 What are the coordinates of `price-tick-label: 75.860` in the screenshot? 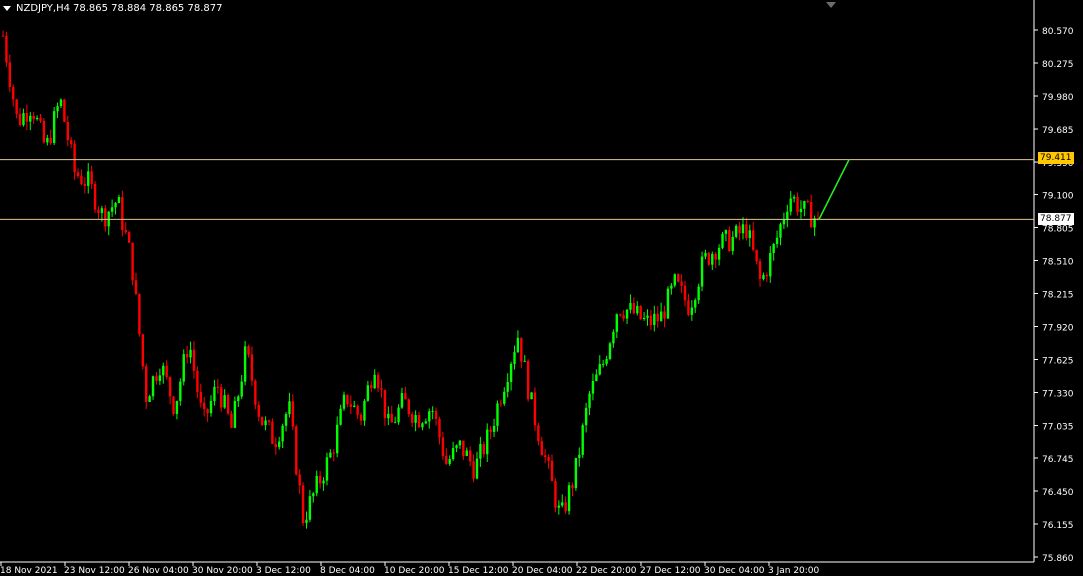 It's located at (1058, 559).